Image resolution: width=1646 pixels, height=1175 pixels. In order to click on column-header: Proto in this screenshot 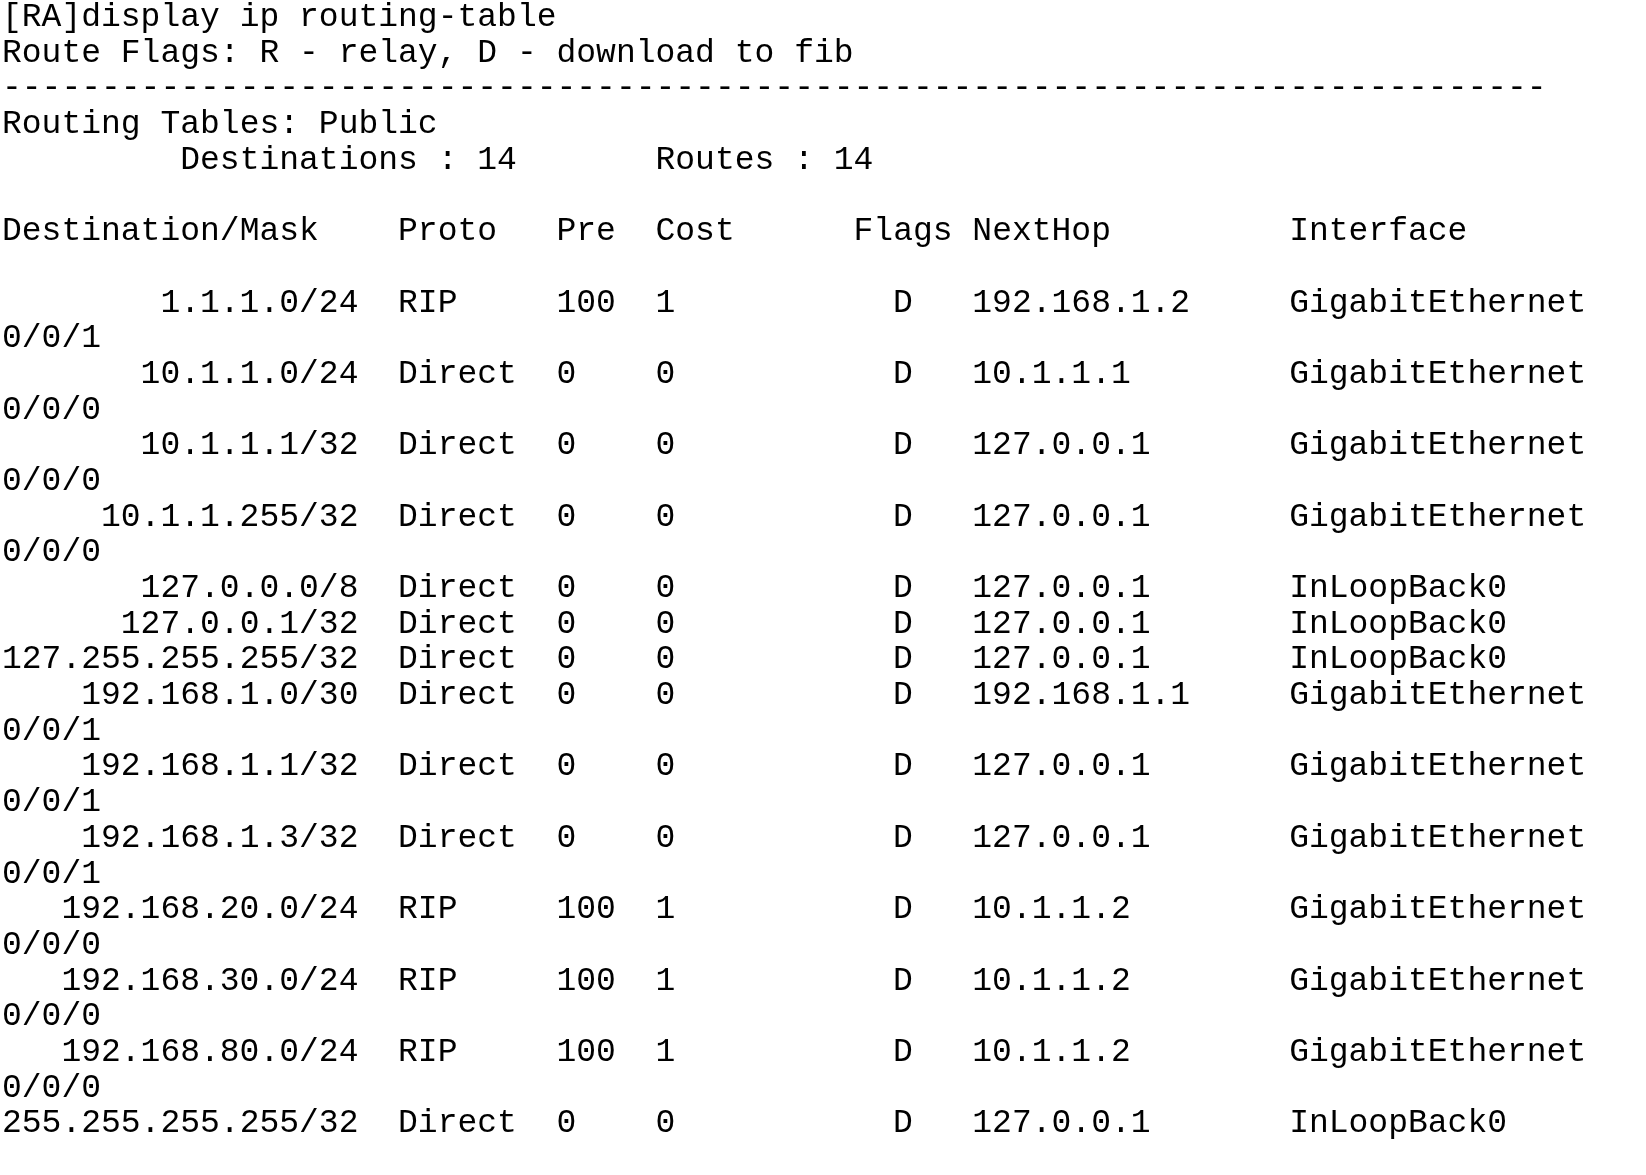, I will do `click(448, 232)`.